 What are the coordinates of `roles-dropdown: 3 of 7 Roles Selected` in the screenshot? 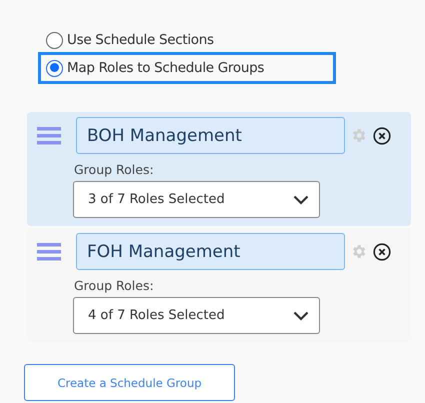 It's located at (196, 199).